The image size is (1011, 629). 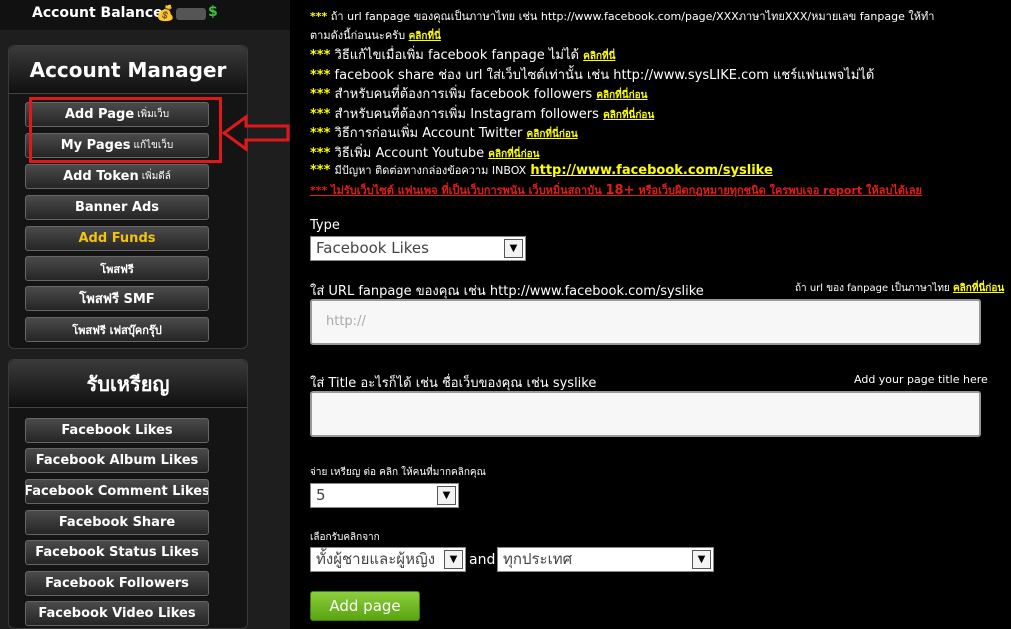 I want to click on earn-facebook-comment-likes-button: Facebook Comment Likes, so click(x=117, y=491).